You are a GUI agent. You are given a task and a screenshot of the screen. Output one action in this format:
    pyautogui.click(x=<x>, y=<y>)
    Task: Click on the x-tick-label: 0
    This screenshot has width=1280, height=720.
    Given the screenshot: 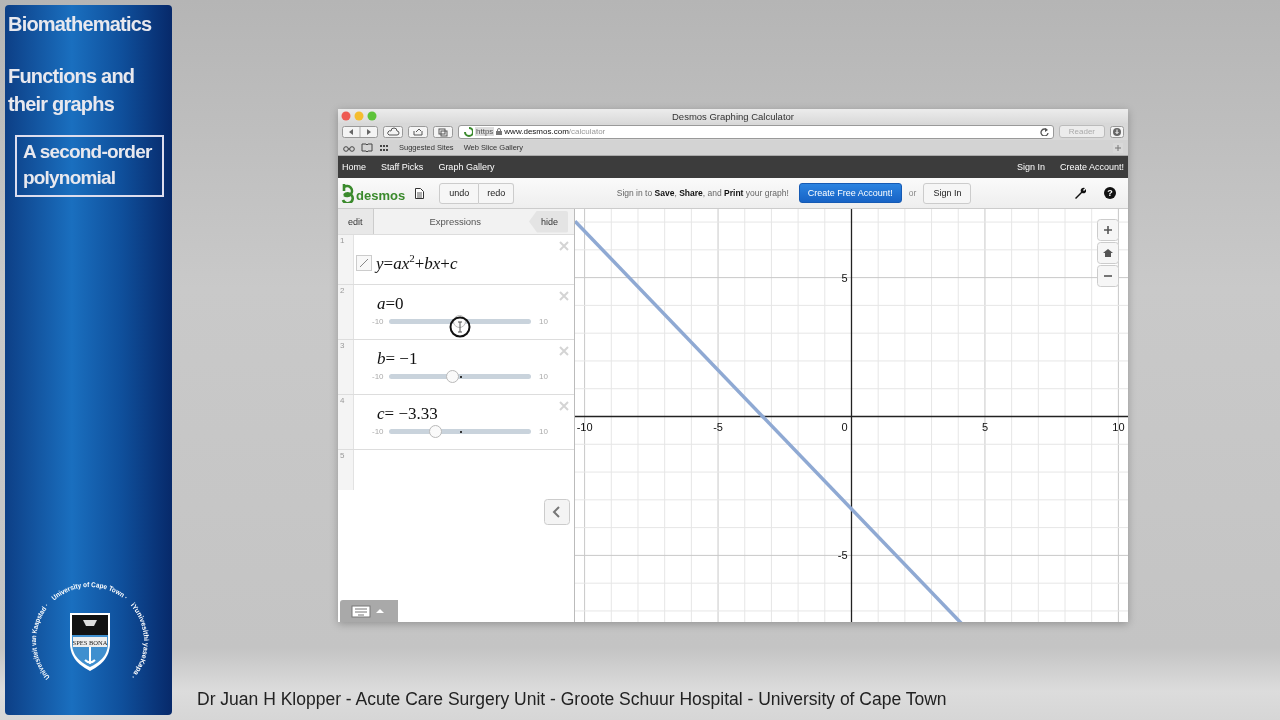 What is the action you would take?
    pyautogui.click(x=844, y=426)
    